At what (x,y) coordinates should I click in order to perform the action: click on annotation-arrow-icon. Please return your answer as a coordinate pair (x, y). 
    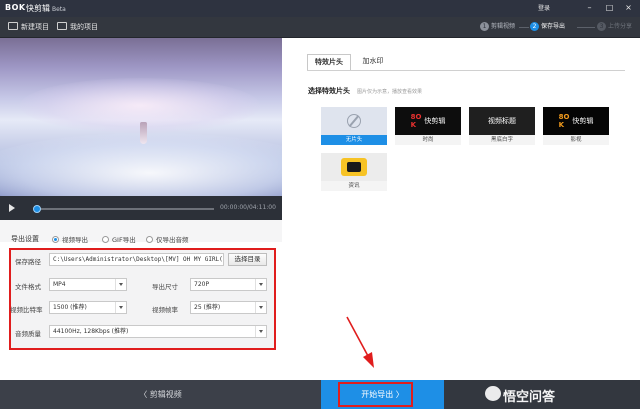
    Looking at the image, I should click on (360, 342).